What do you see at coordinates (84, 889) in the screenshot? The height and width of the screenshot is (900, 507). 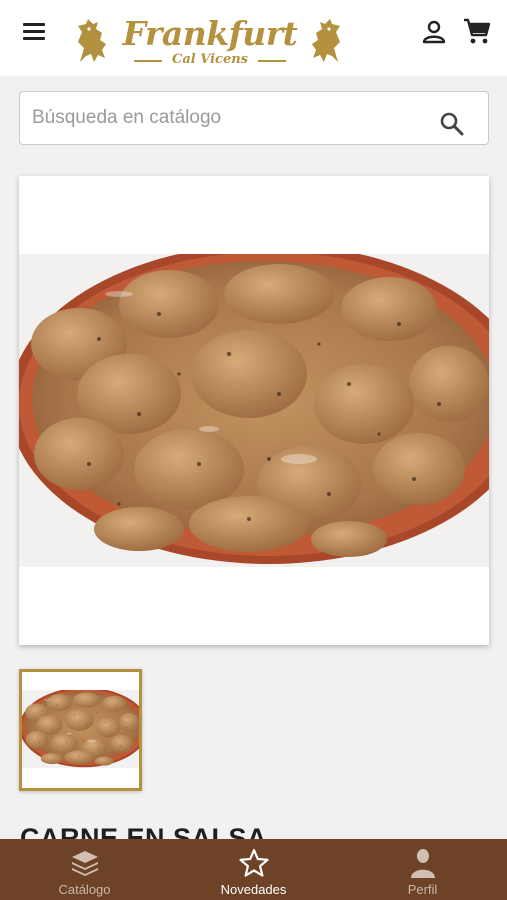 I see `nav-label-catalogo: Catálogo` at bounding box center [84, 889].